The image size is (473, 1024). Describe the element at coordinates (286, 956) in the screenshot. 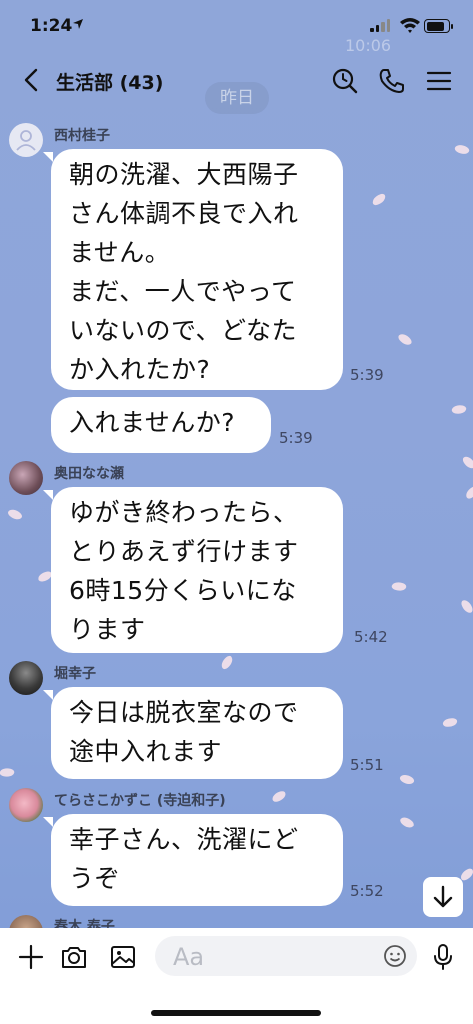

I see `message-input: Aa` at that location.